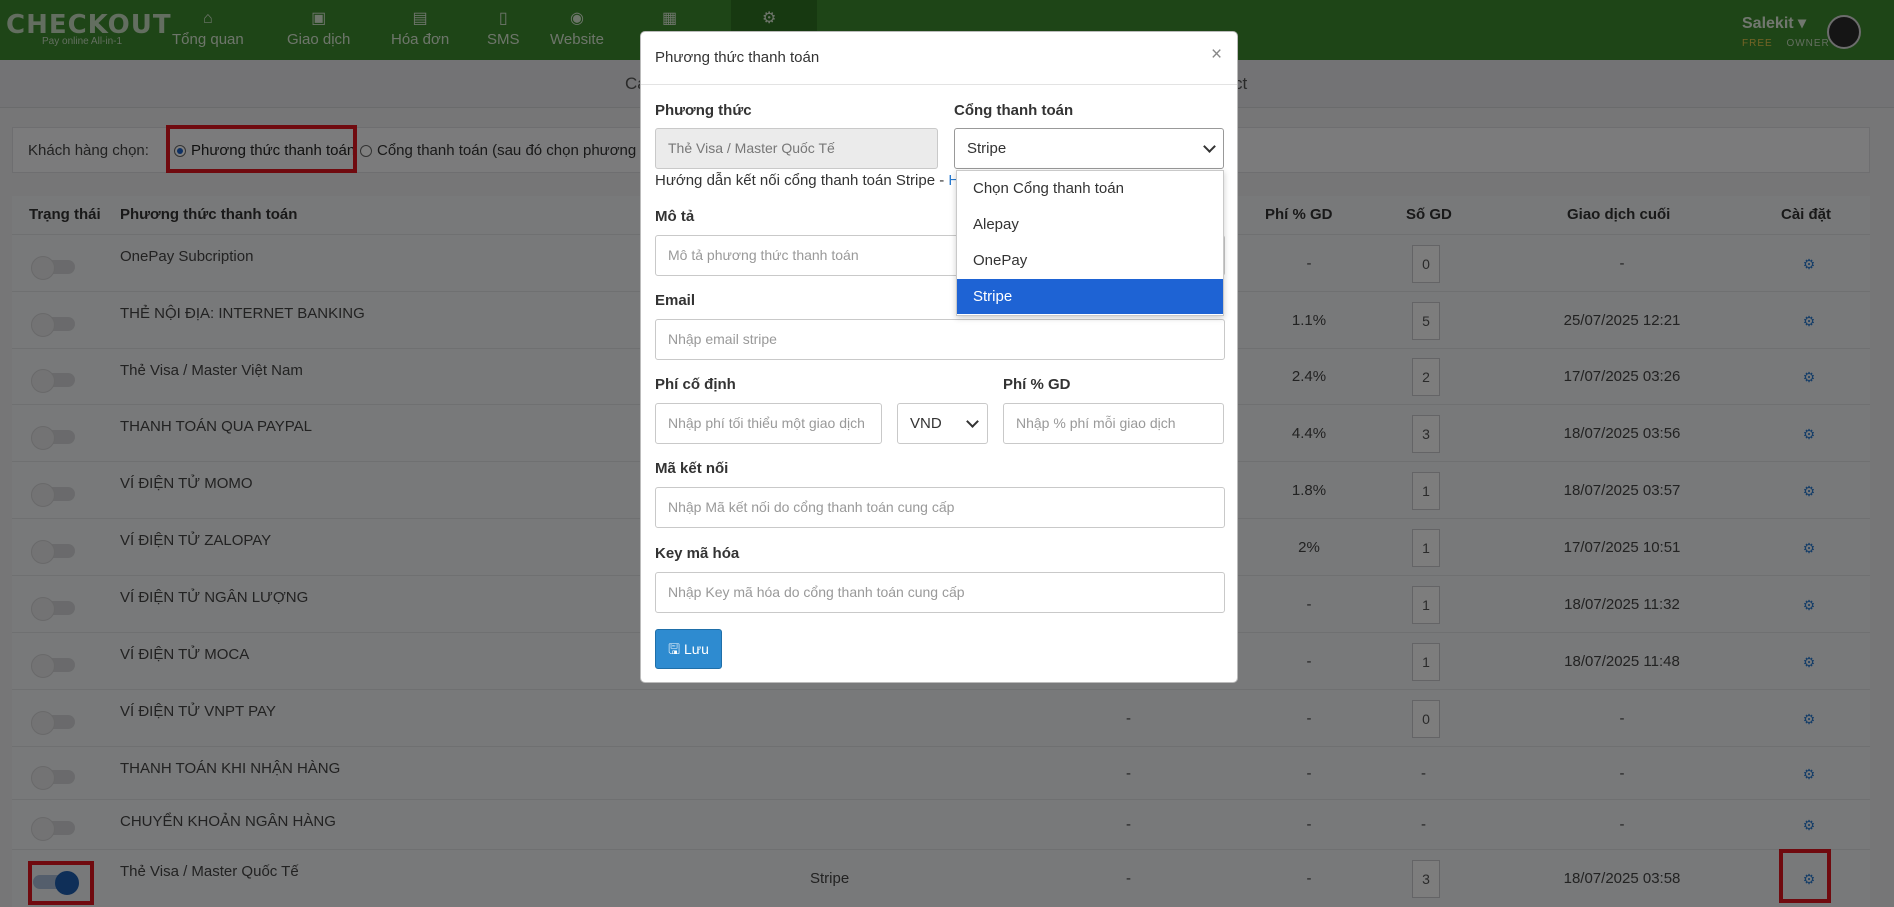  I want to click on modal-divider, so click(939, 84).